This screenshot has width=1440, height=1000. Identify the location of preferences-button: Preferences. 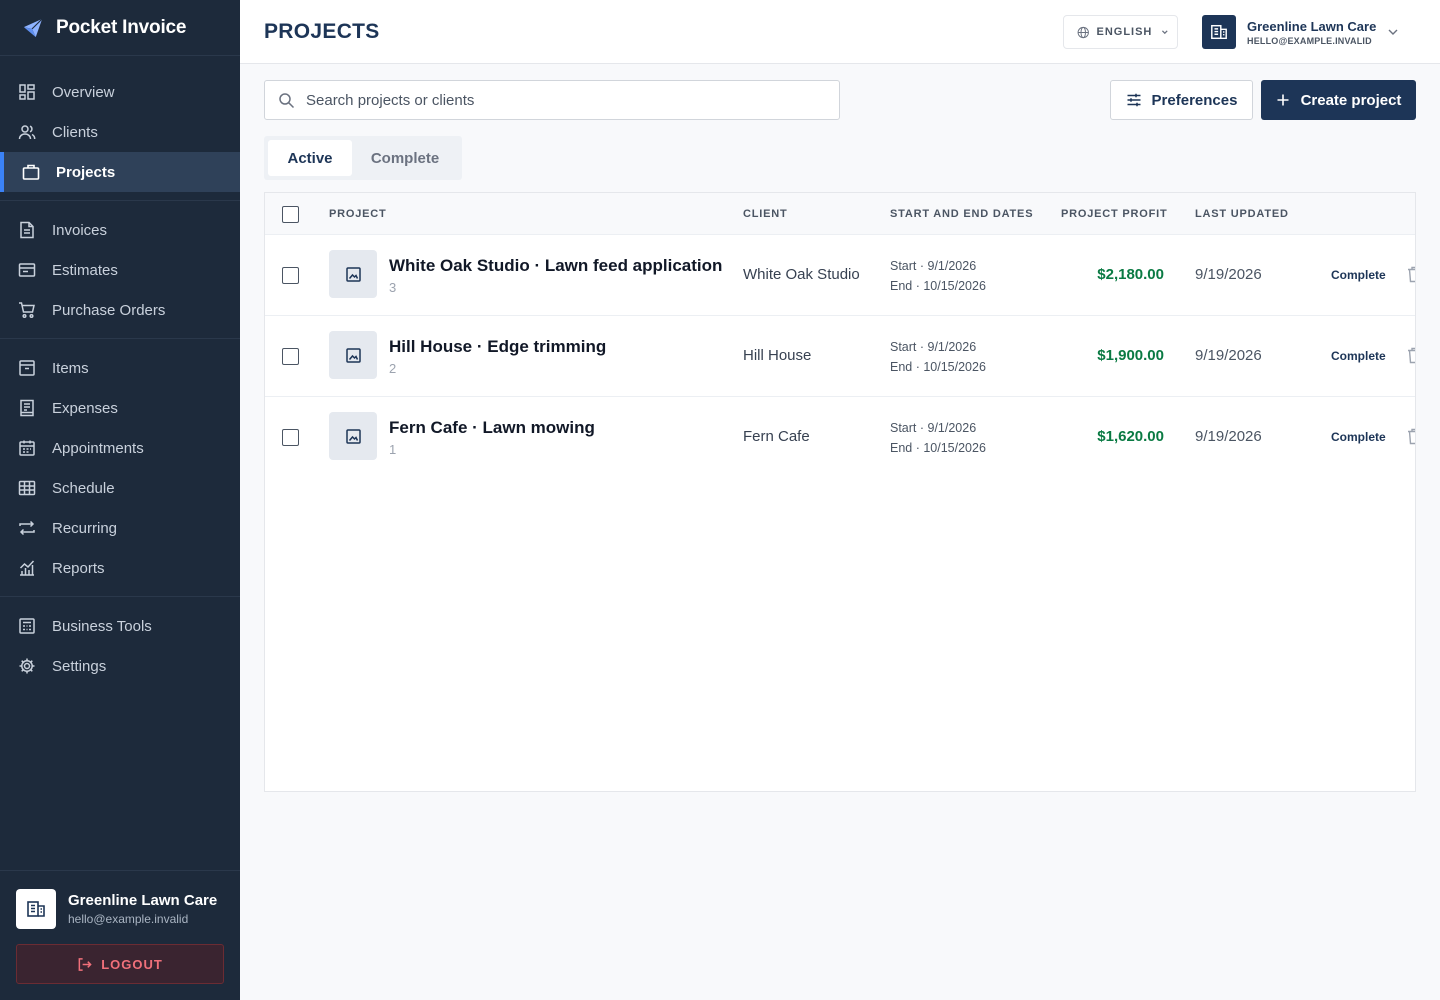
(1181, 100).